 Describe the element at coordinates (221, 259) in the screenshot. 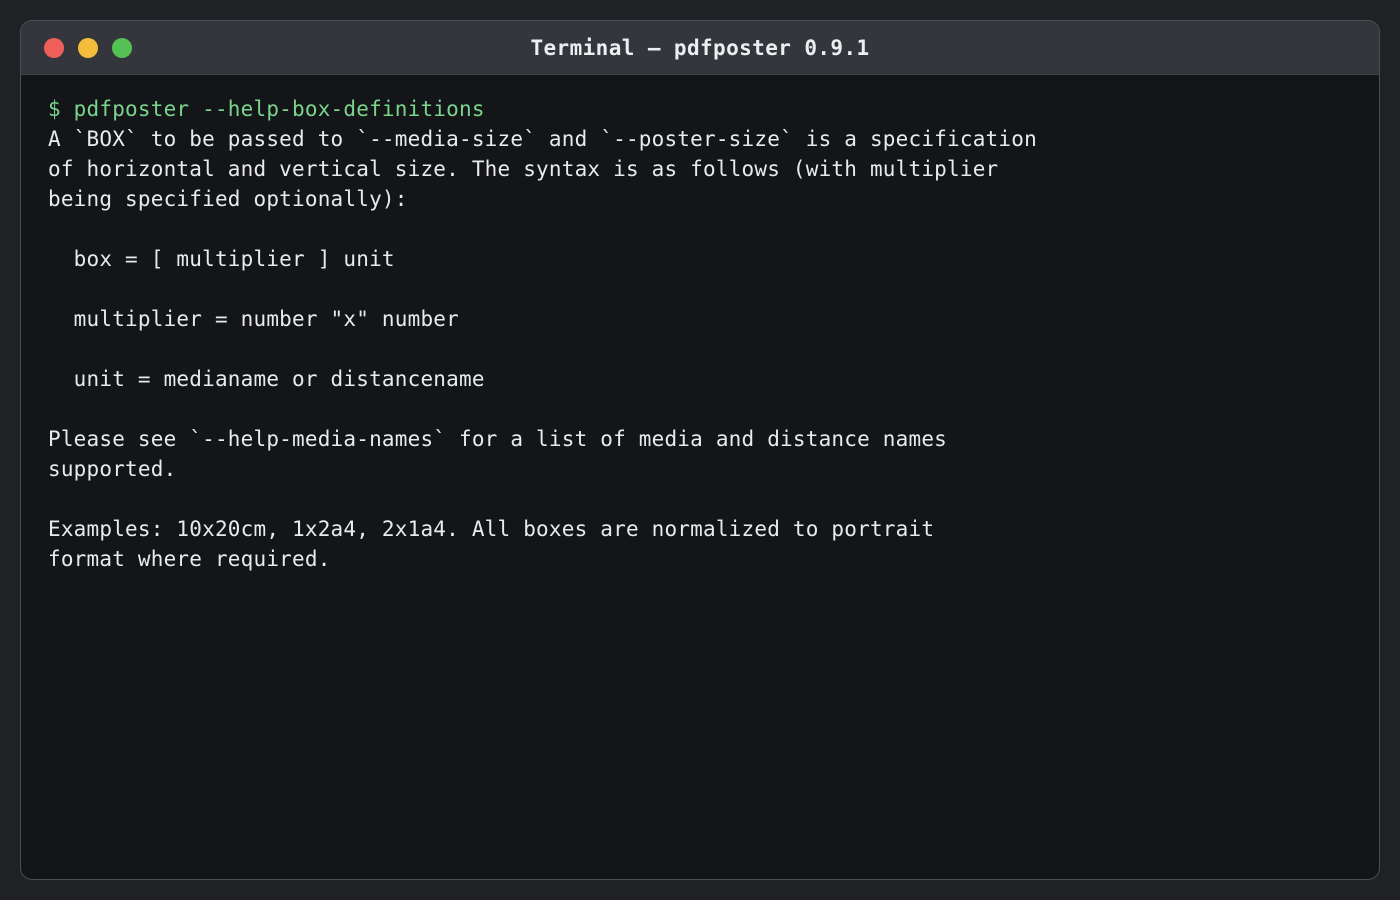

I see `output-line: box = [ multiplier ] unit` at that location.